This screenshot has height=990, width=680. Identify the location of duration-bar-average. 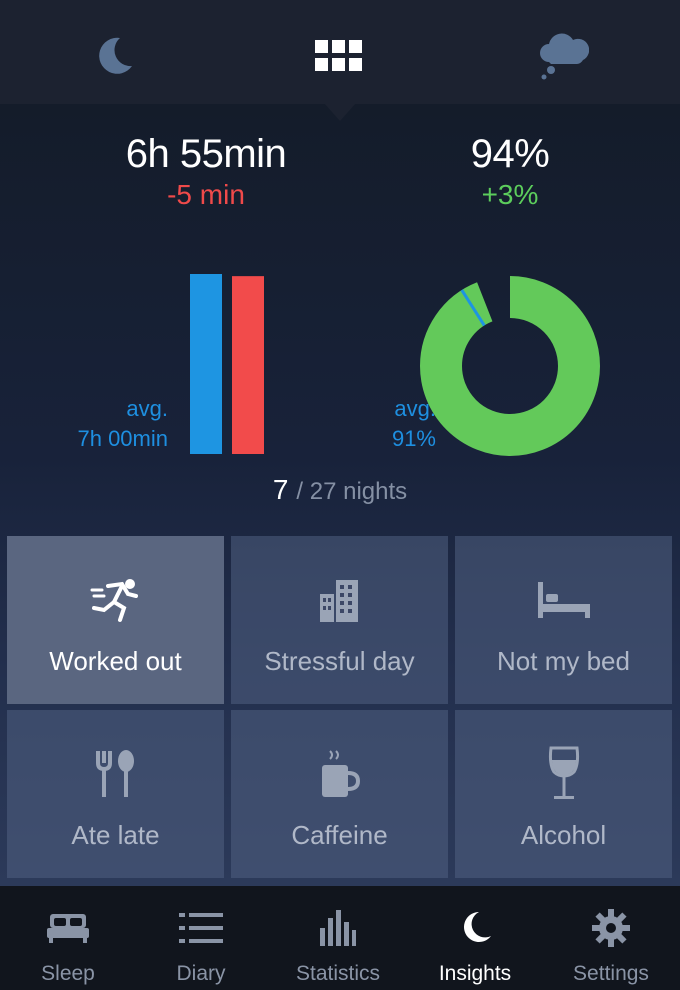
(206, 364).